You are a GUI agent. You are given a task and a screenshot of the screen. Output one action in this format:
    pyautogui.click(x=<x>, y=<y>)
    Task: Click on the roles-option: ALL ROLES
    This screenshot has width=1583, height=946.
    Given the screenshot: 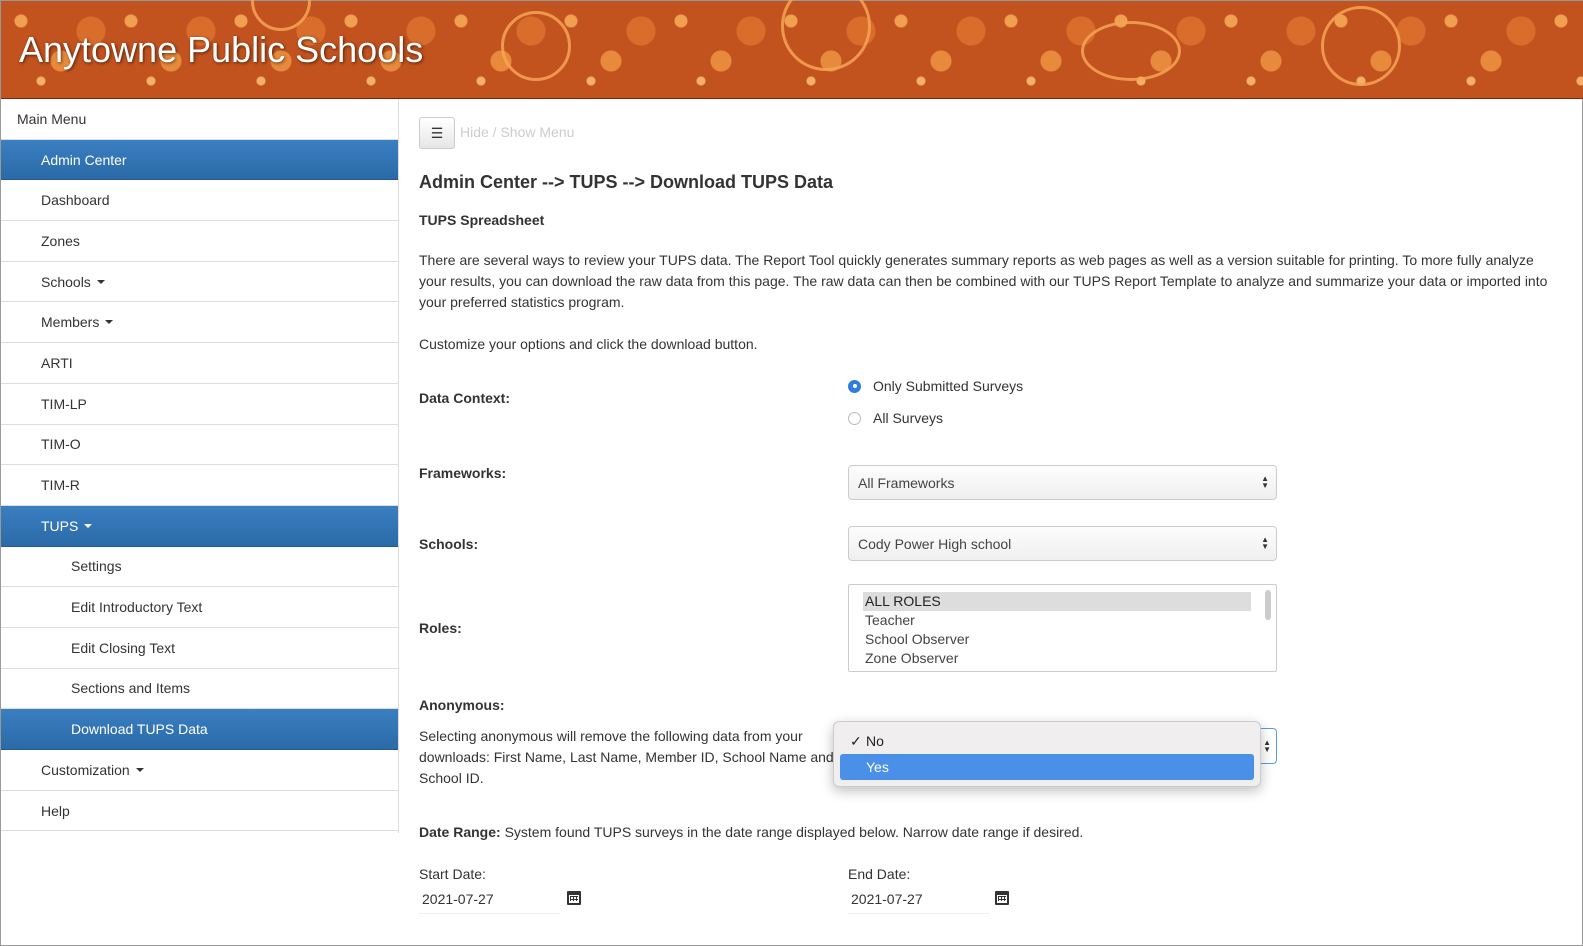 What is the action you would take?
    pyautogui.click(x=1057, y=601)
    